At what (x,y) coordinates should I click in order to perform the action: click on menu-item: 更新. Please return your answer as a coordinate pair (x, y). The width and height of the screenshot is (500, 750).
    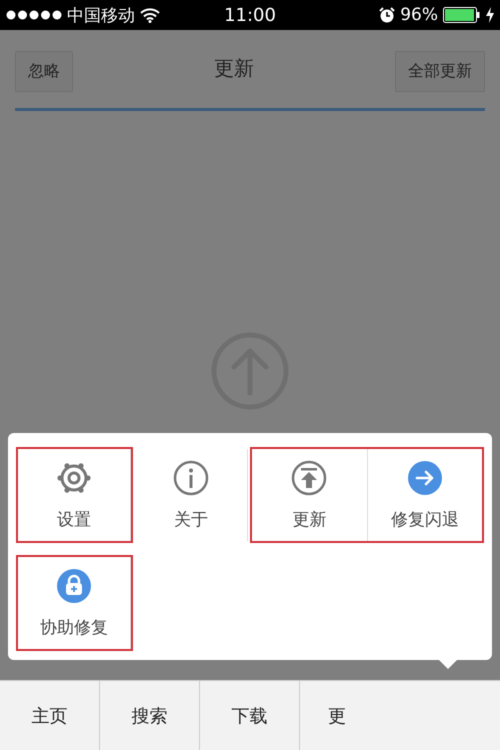
    Looking at the image, I should click on (310, 495).